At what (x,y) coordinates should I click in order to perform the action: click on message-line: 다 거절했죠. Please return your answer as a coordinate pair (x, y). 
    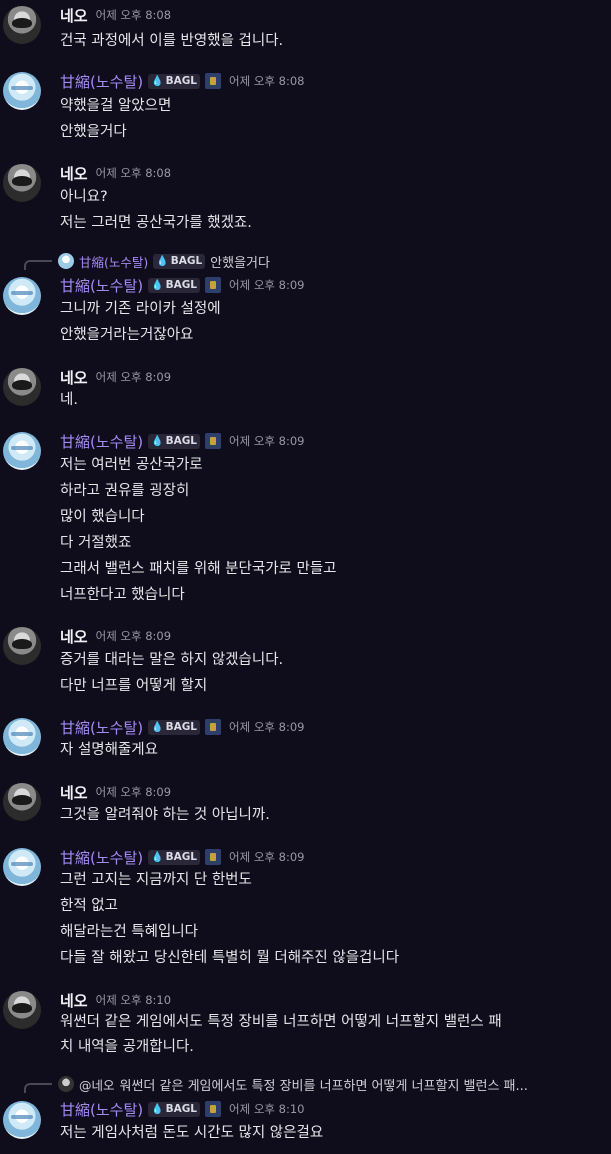
    Looking at the image, I should click on (96, 543).